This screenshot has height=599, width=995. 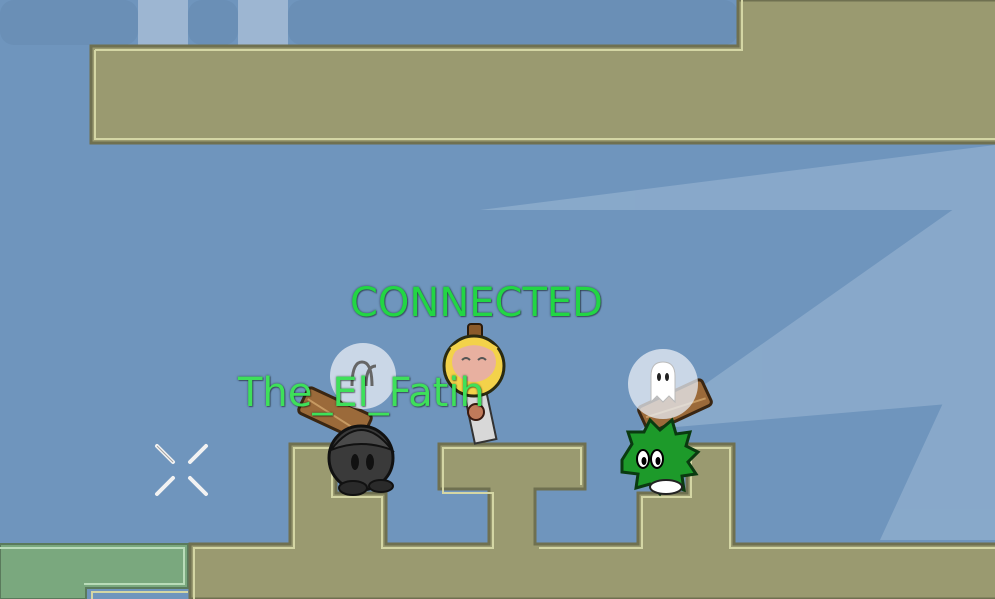 What do you see at coordinates (663, 384) in the screenshot?
I see `ghost-emote-icon` at bounding box center [663, 384].